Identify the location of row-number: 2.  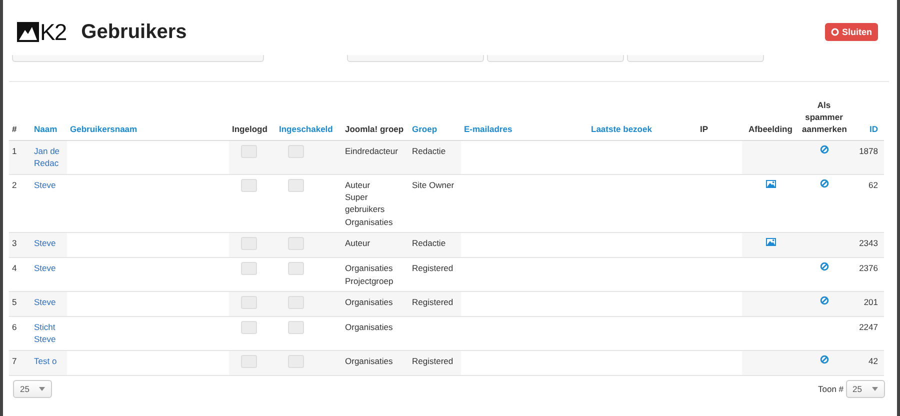
(14, 185).